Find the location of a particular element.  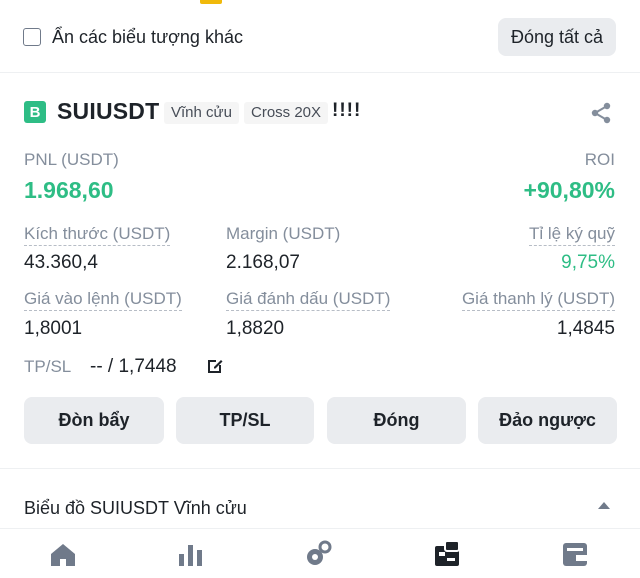

roi-label: ROI is located at coordinates (599, 159).